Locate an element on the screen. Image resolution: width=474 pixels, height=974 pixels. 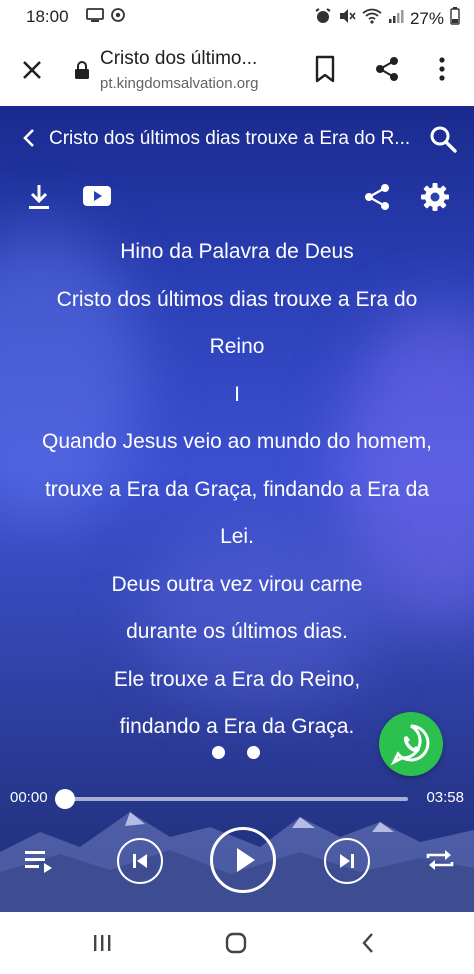
playback-controls is located at coordinates (237, 859).